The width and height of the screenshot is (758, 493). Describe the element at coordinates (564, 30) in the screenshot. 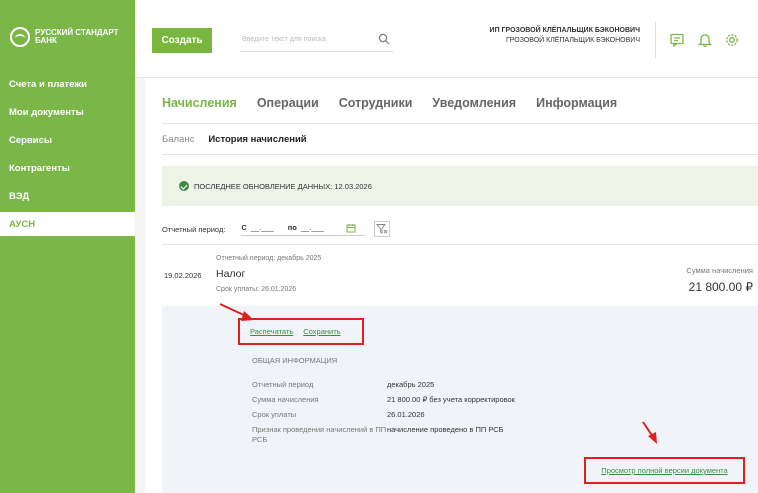

I see `company-name: ИП ГРОЗОВОЙ КЛЁПАЛЬЩИК БЭКОНОВИЧ` at that location.